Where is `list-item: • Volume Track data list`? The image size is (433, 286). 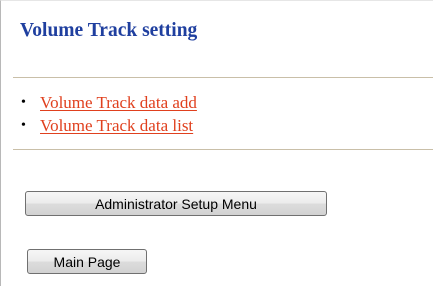
list-item: • Volume Track data list is located at coordinates (109, 125).